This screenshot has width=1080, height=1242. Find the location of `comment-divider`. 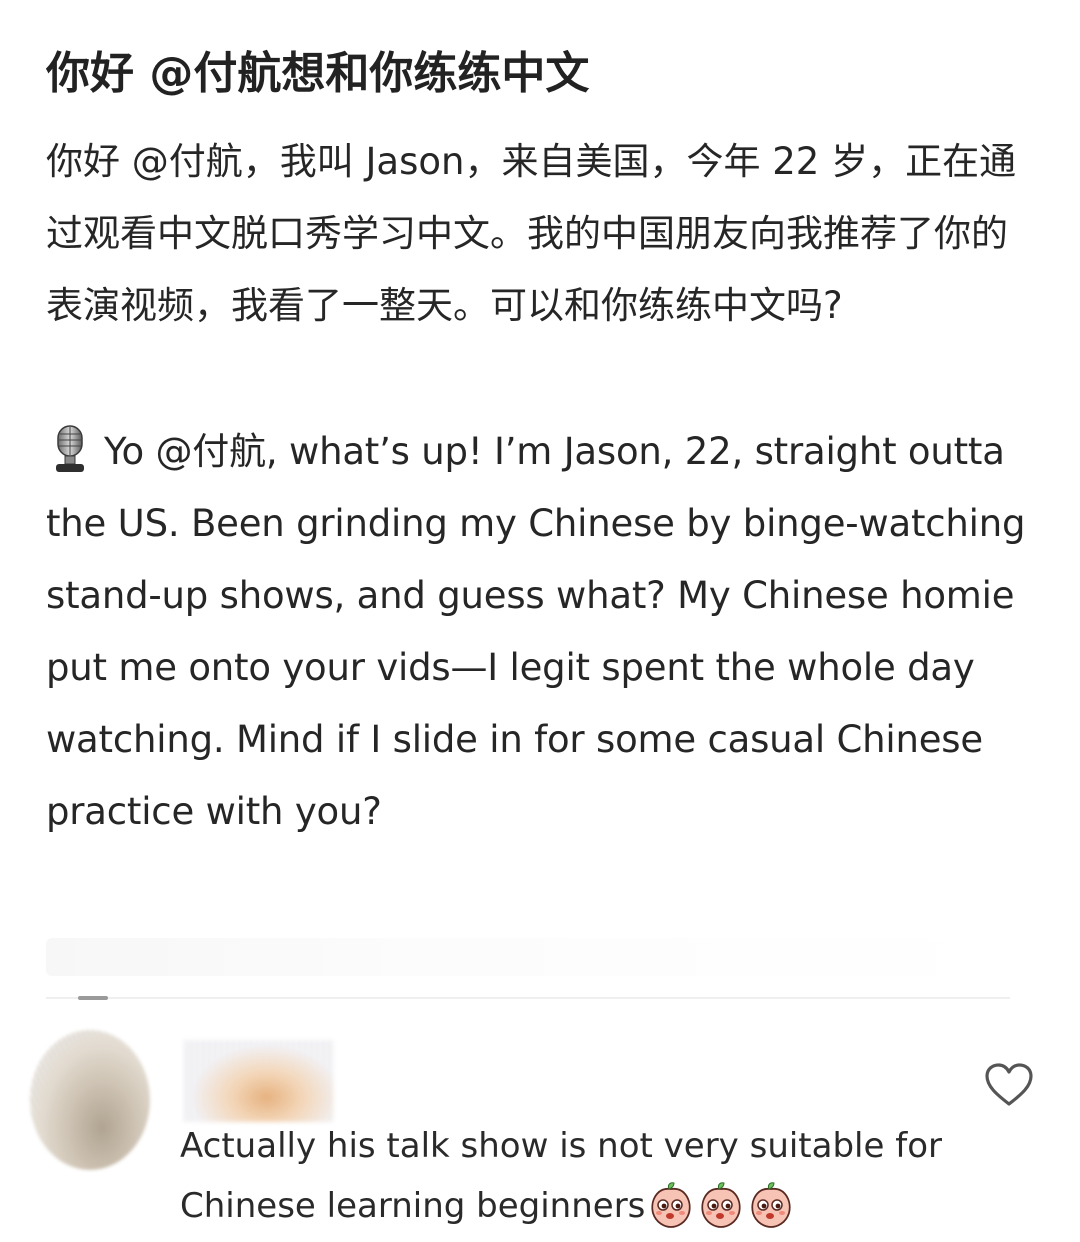

comment-divider is located at coordinates (528, 998).